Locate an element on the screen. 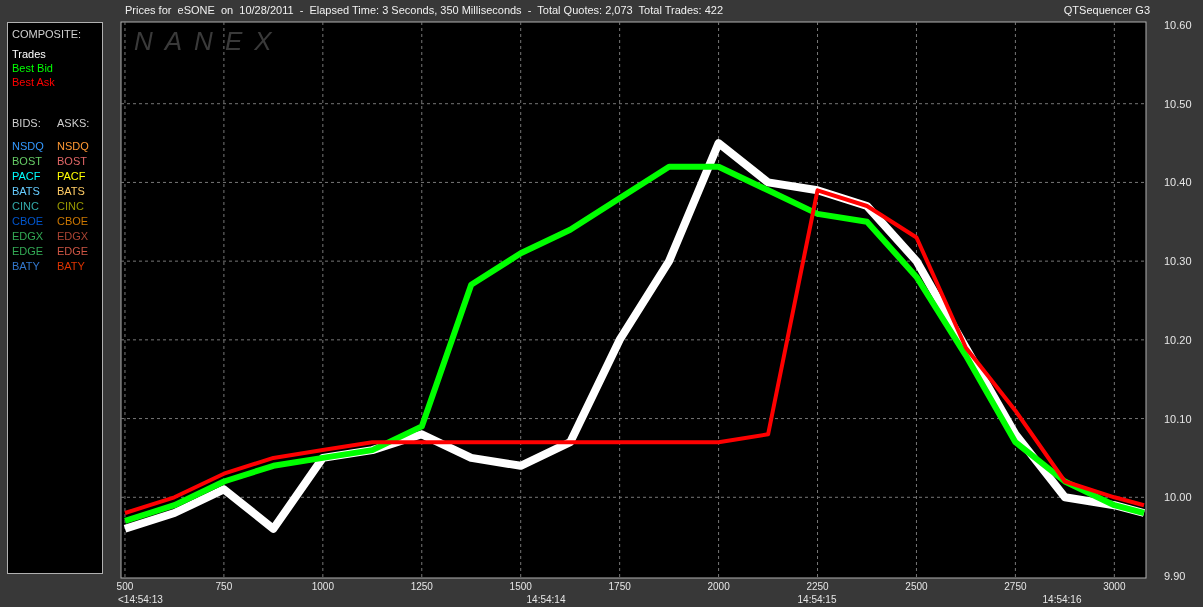  axis-label: 10.10 is located at coordinates (1178, 418).